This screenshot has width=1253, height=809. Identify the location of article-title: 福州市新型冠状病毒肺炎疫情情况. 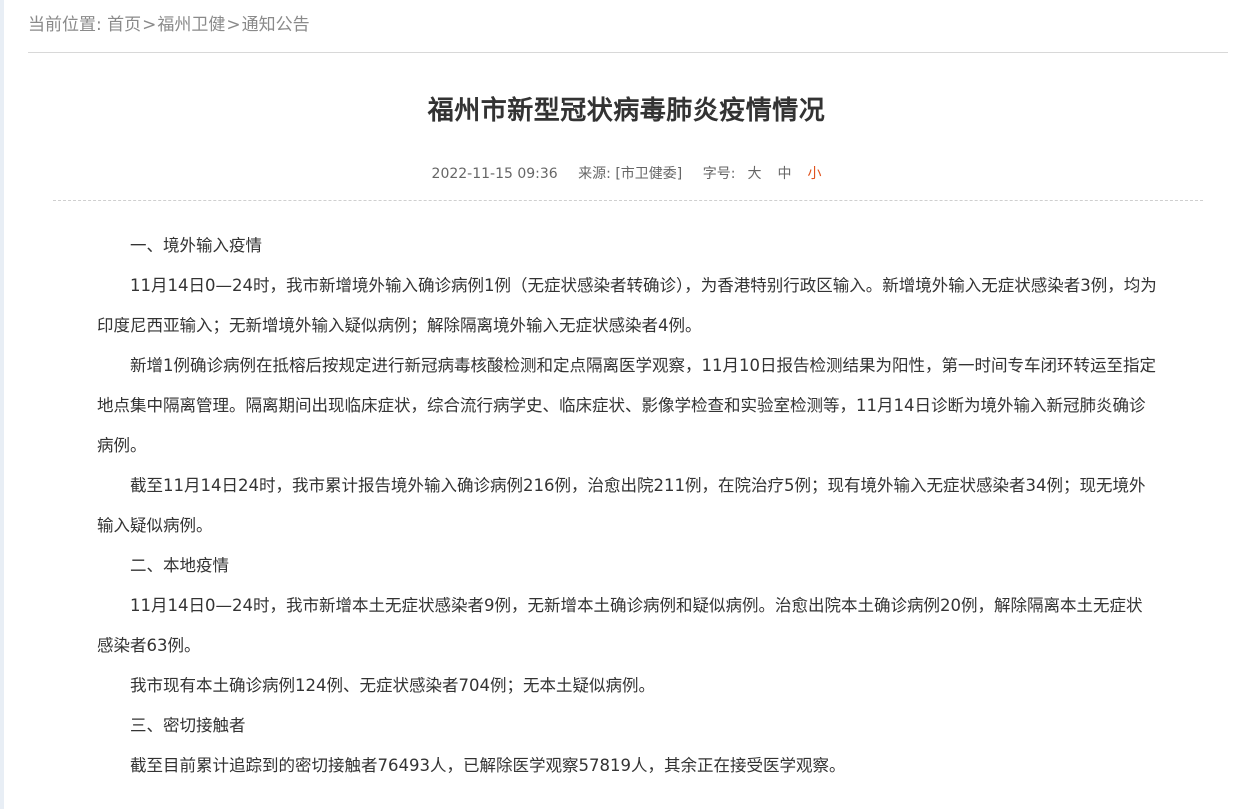
(626, 111).